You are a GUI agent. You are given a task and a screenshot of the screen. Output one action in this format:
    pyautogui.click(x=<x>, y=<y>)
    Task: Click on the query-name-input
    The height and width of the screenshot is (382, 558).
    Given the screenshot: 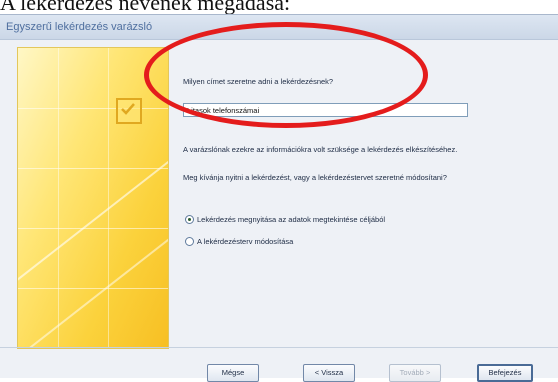 What is the action you would take?
    pyautogui.click(x=325, y=110)
    